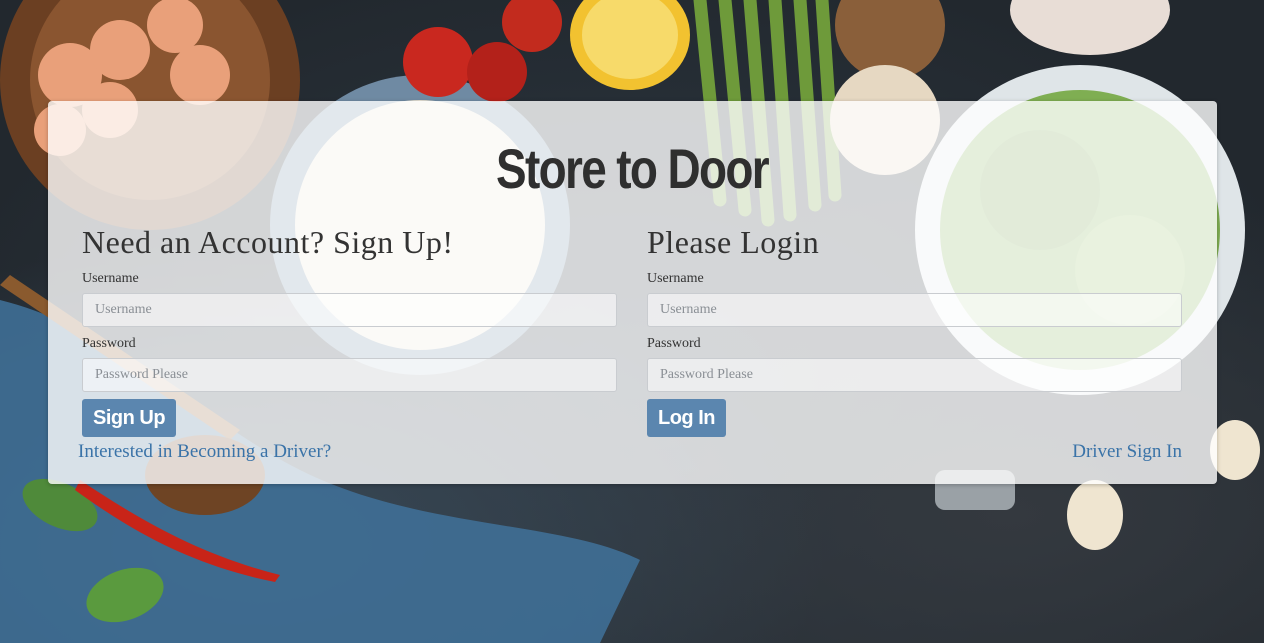 The image size is (1264, 643). What do you see at coordinates (268, 242) in the screenshot?
I see `signup-heading: Need an Account? Sign Up!` at bounding box center [268, 242].